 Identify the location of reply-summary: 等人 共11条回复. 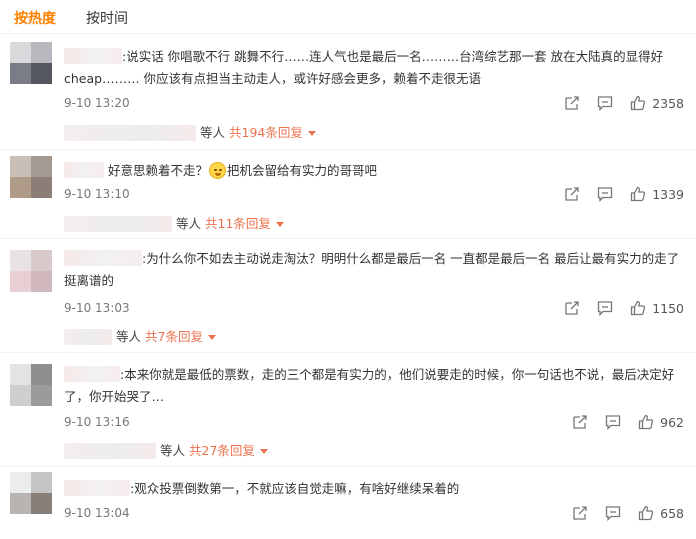
(374, 224).